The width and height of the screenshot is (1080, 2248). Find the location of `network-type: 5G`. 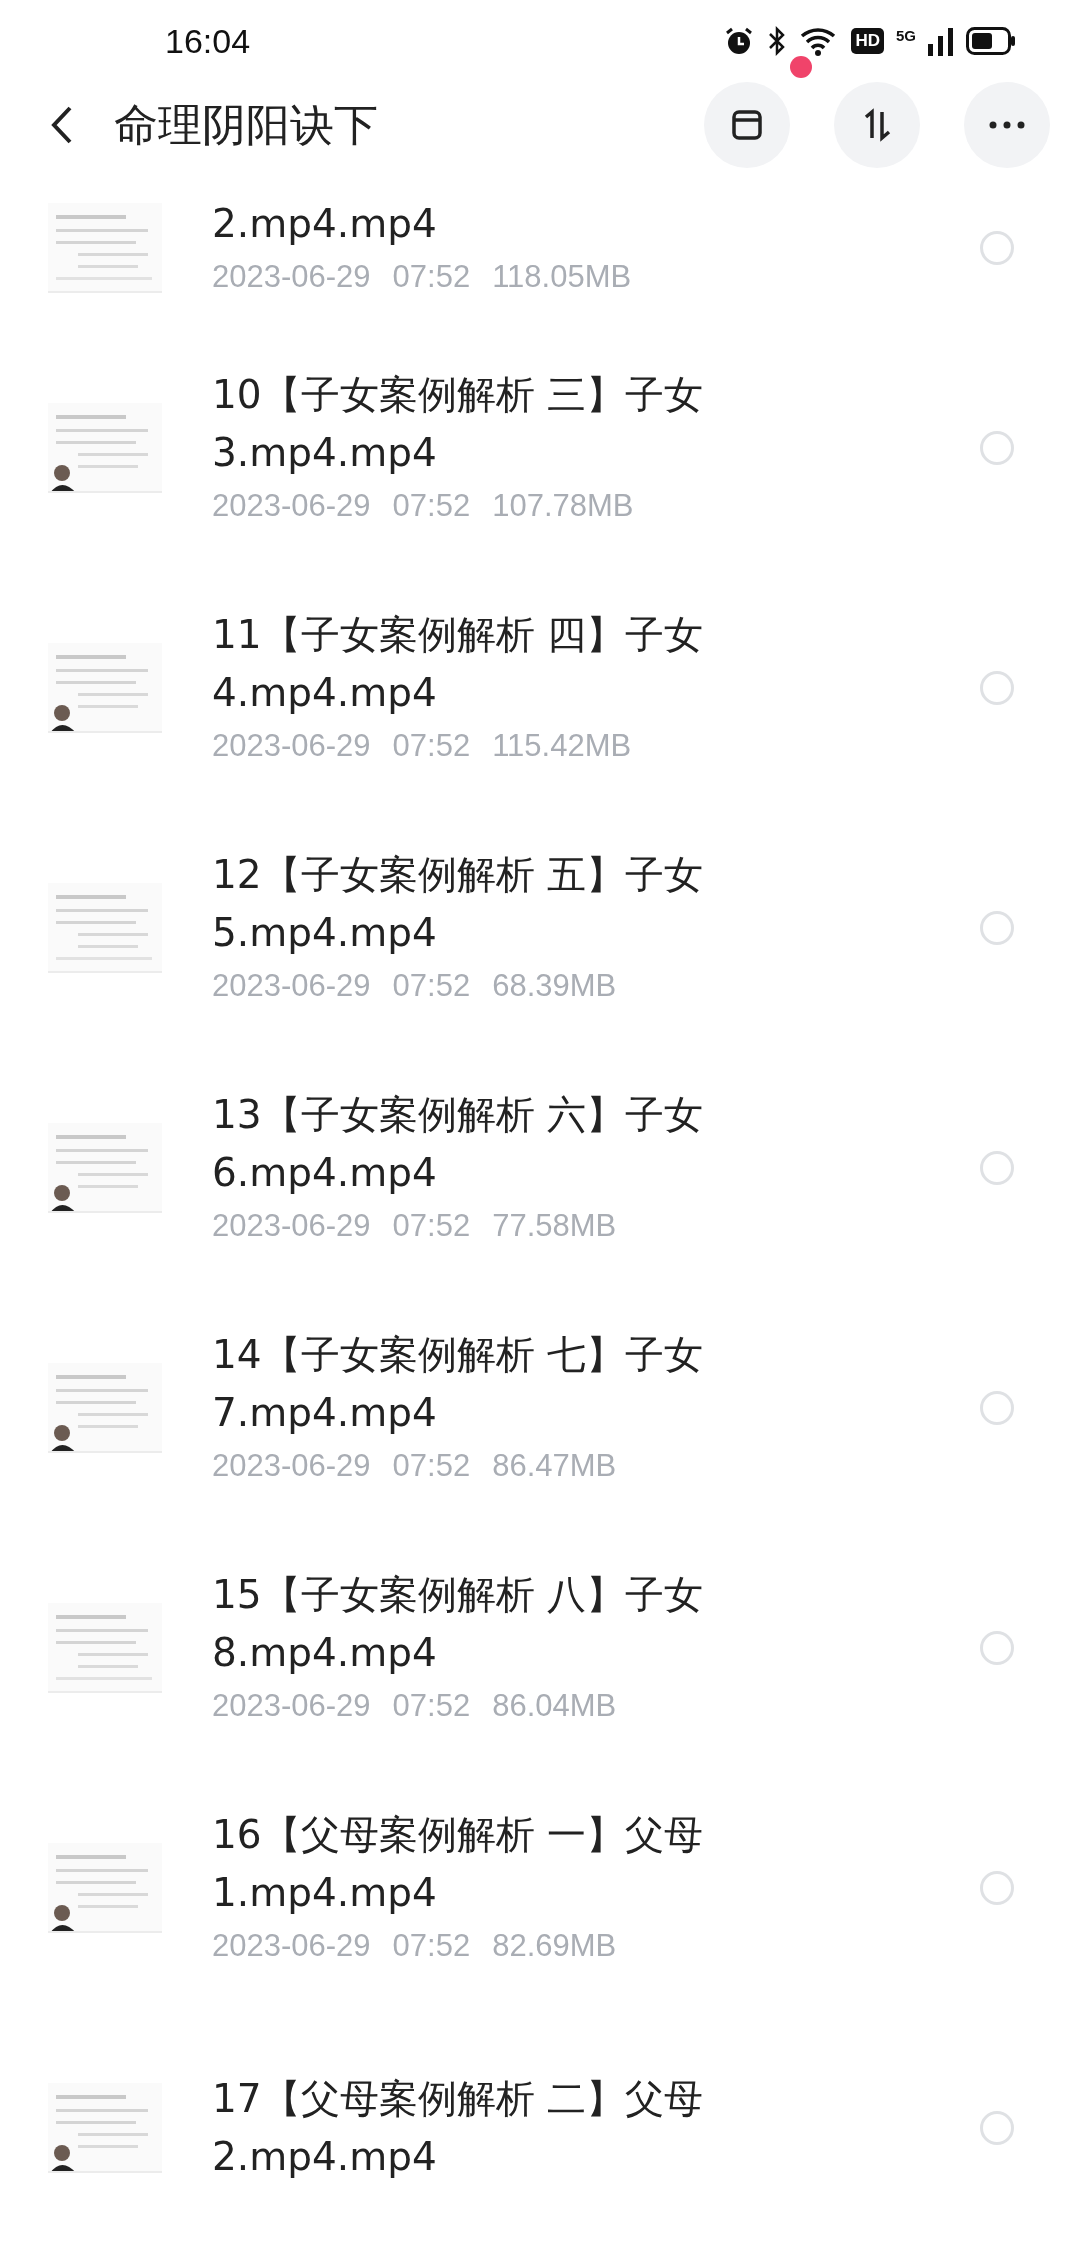

network-type: 5G is located at coordinates (906, 35).